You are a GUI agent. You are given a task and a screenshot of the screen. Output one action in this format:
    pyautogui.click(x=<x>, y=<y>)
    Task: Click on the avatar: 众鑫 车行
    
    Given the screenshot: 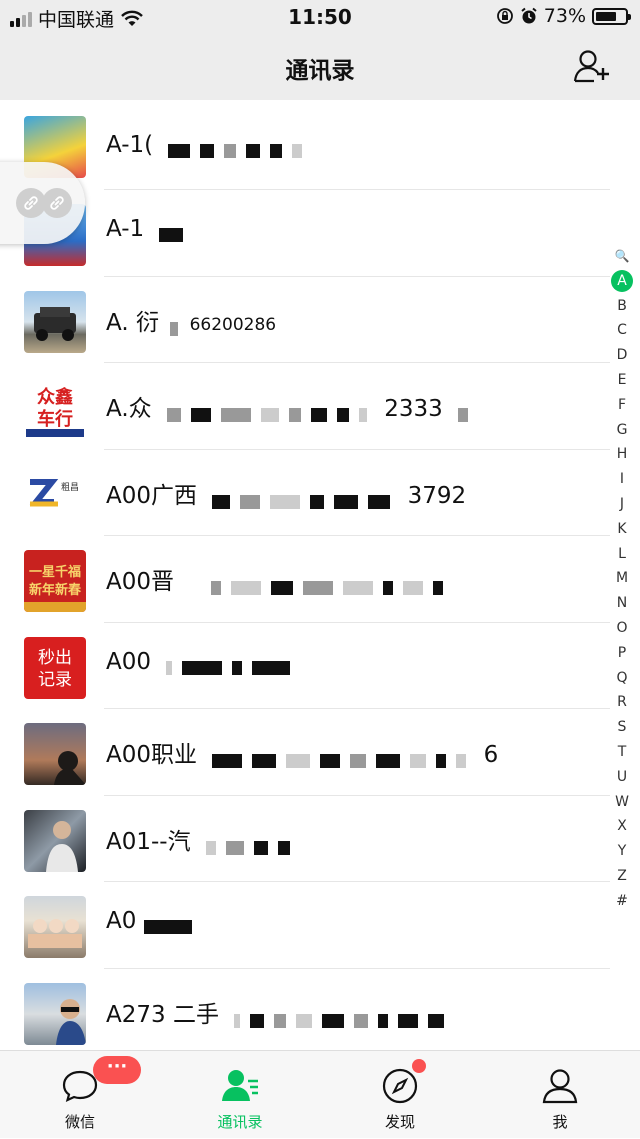 What is the action you would take?
    pyautogui.click(x=55, y=408)
    